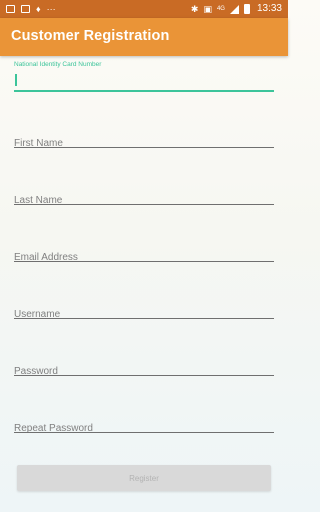 This screenshot has height=512, width=320. What do you see at coordinates (144, 9) in the screenshot?
I see `status-bar: ♦ ··· ✱ ▣ 4G 13:33` at bounding box center [144, 9].